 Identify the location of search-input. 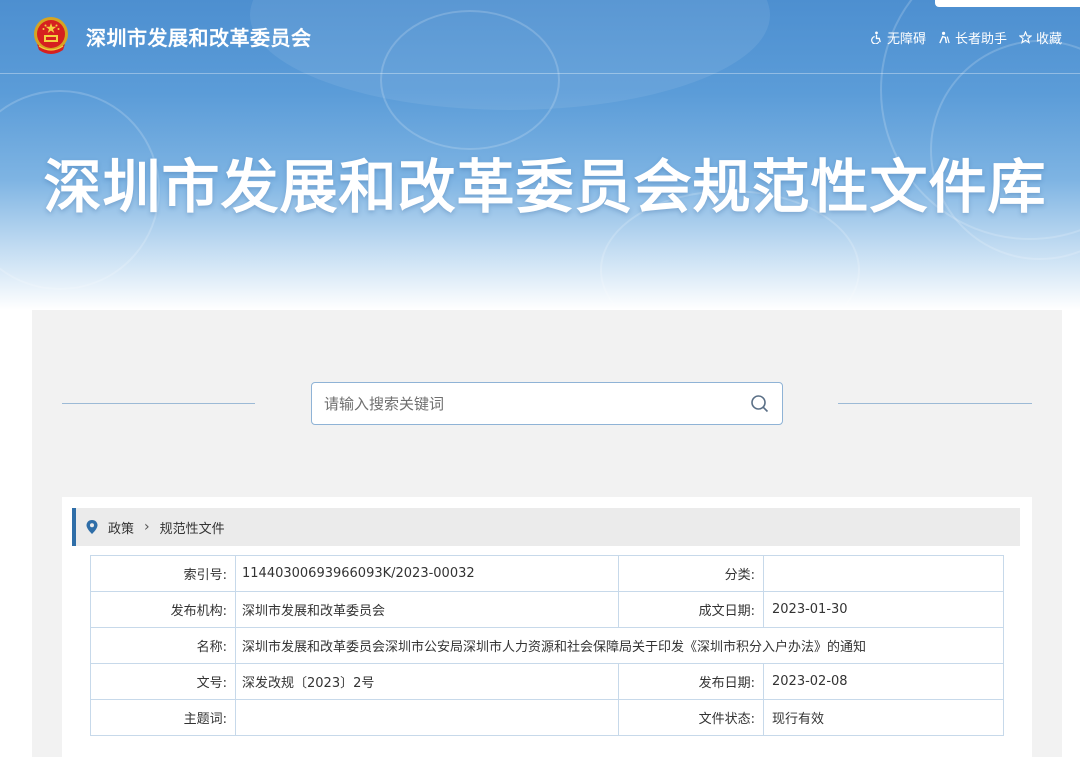
(537, 403).